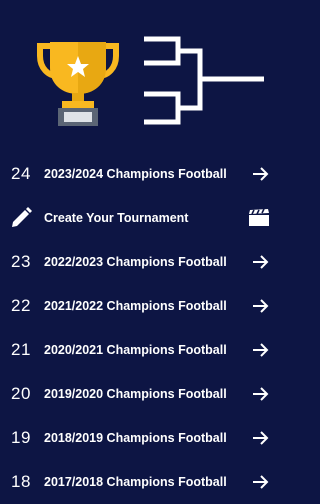 The height and width of the screenshot is (504, 320). Describe the element at coordinates (78, 84) in the screenshot. I see `trophy-icon` at that location.